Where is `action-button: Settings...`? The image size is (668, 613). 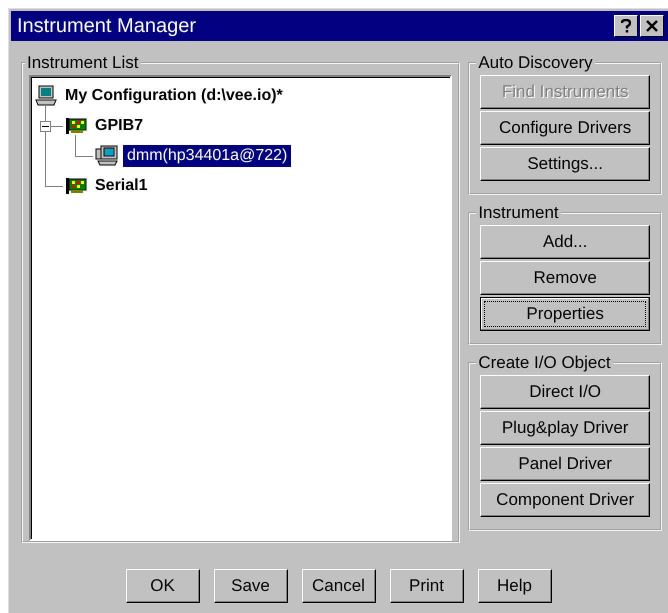 action-button: Settings... is located at coordinates (565, 164).